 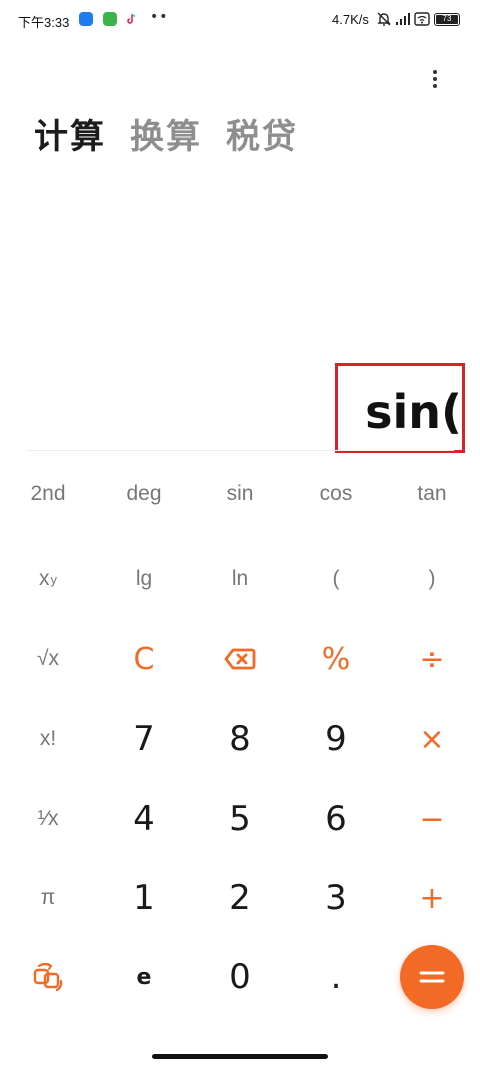 What do you see at coordinates (144, 494) in the screenshot?
I see `deg-button: deg` at bounding box center [144, 494].